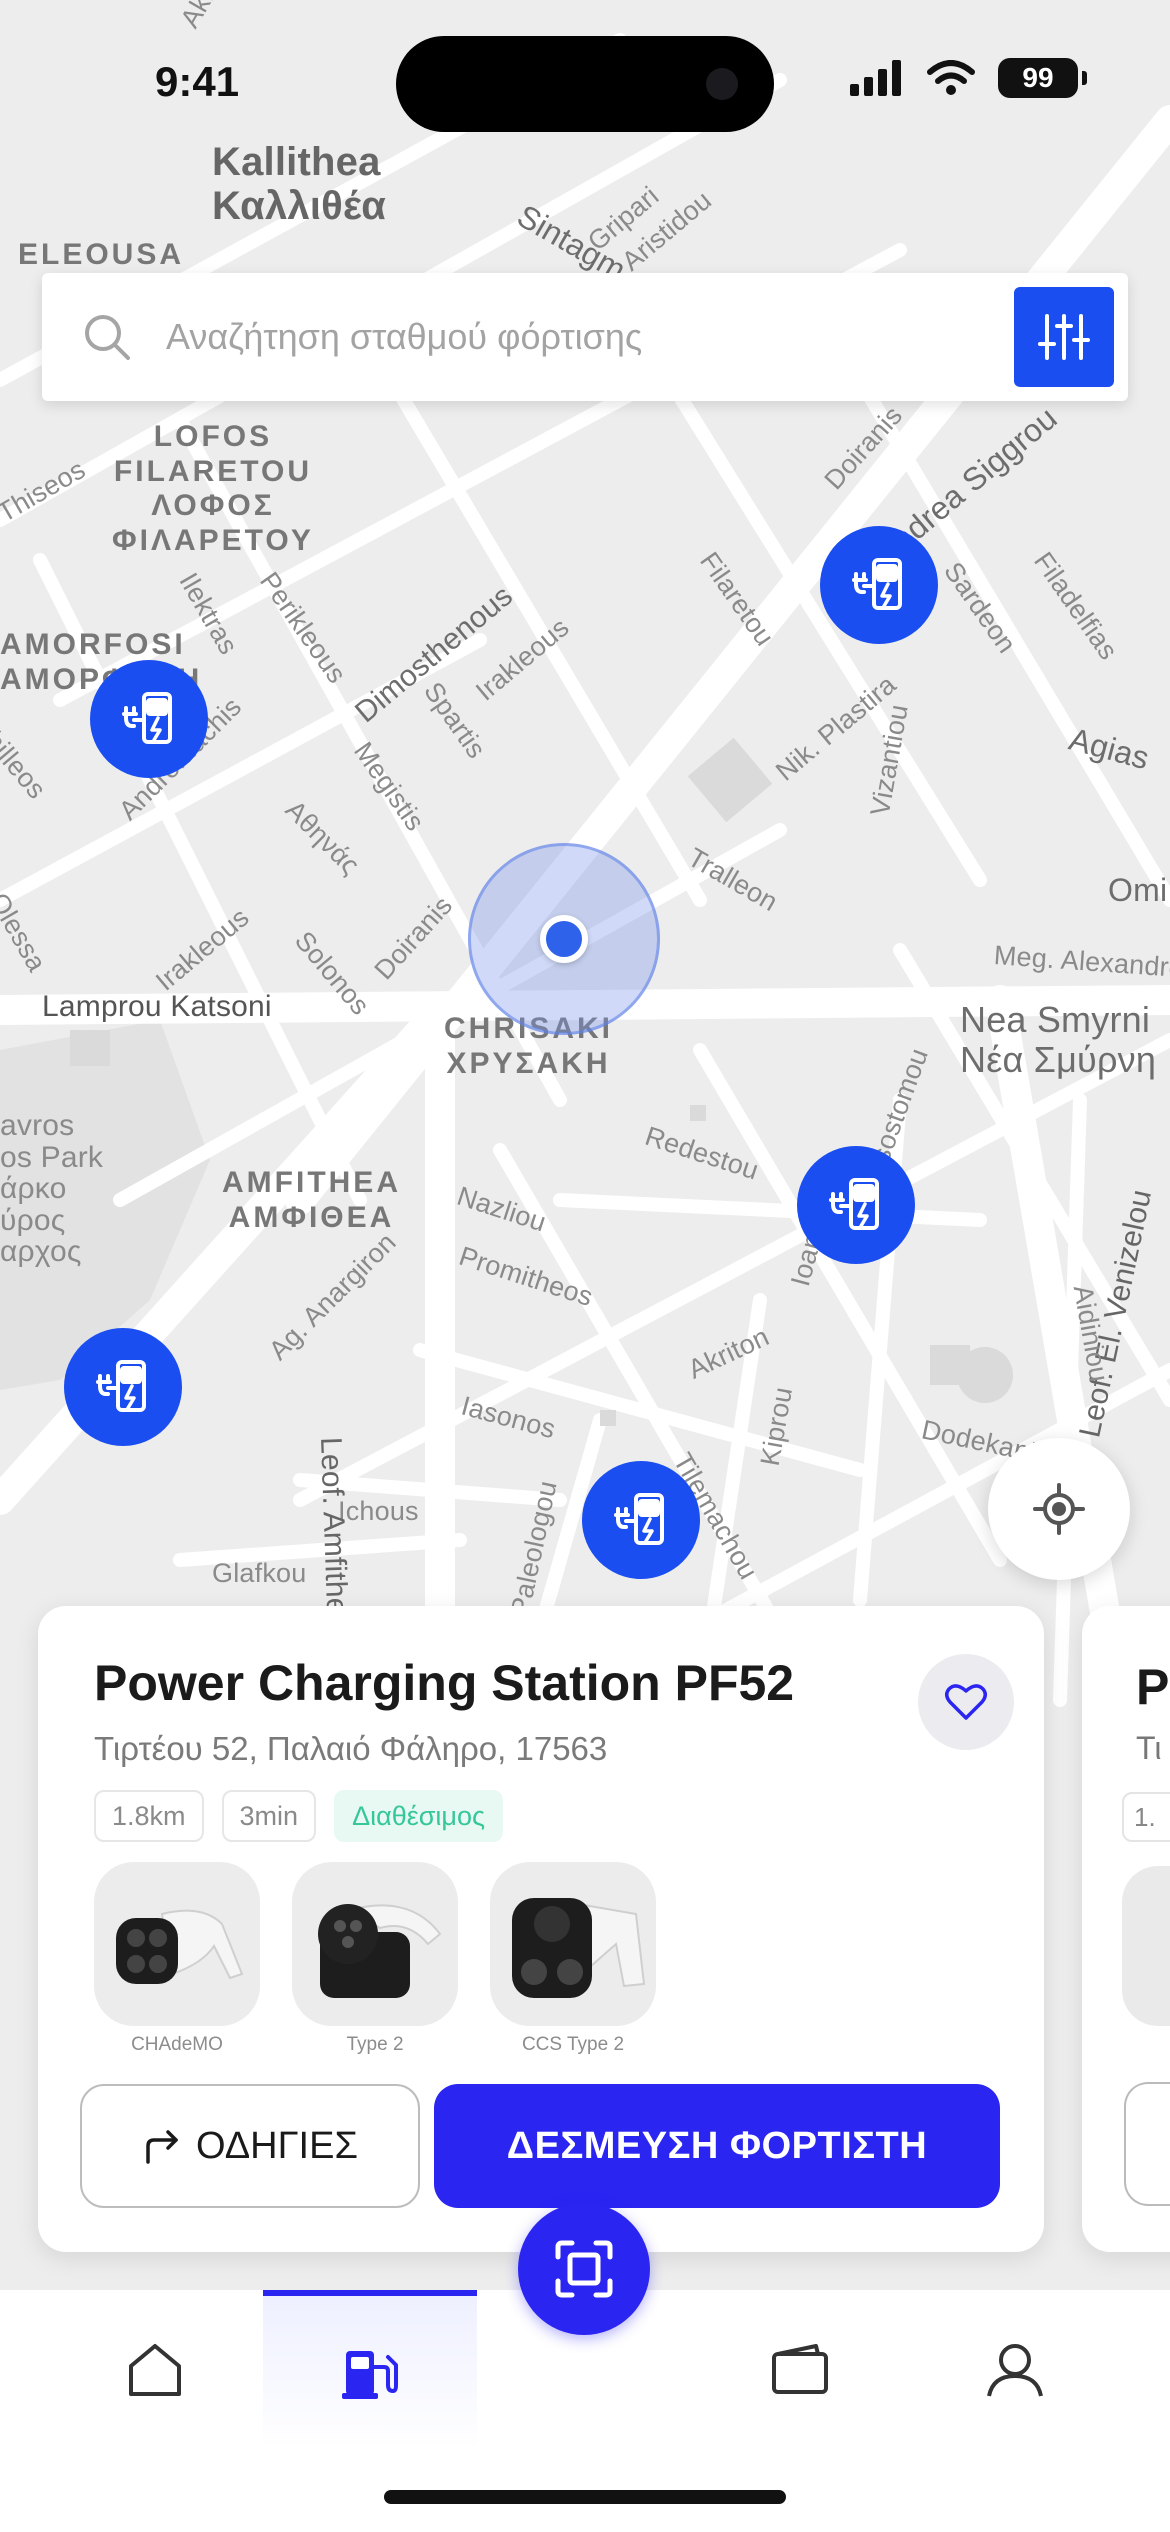 This screenshot has height=2532, width=1170. I want to click on map-label-nea-smyrni: Nea Smyrni Νέα Σμύρνη, so click(1058, 1039).